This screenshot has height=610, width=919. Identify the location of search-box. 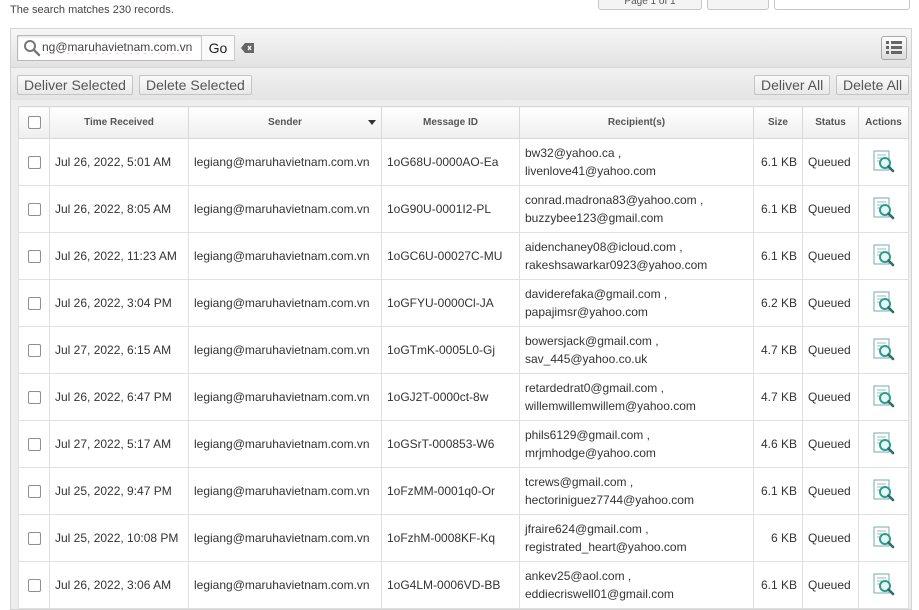
(110, 48).